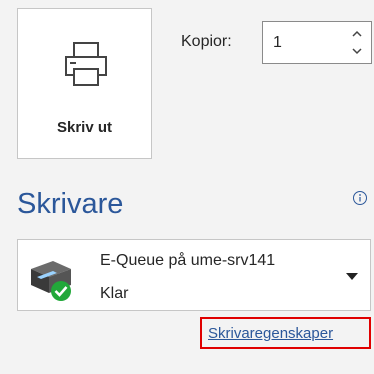 This screenshot has width=374, height=374. Describe the element at coordinates (277, 43) in the screenshot. I see `copies-value: 1` at that location.